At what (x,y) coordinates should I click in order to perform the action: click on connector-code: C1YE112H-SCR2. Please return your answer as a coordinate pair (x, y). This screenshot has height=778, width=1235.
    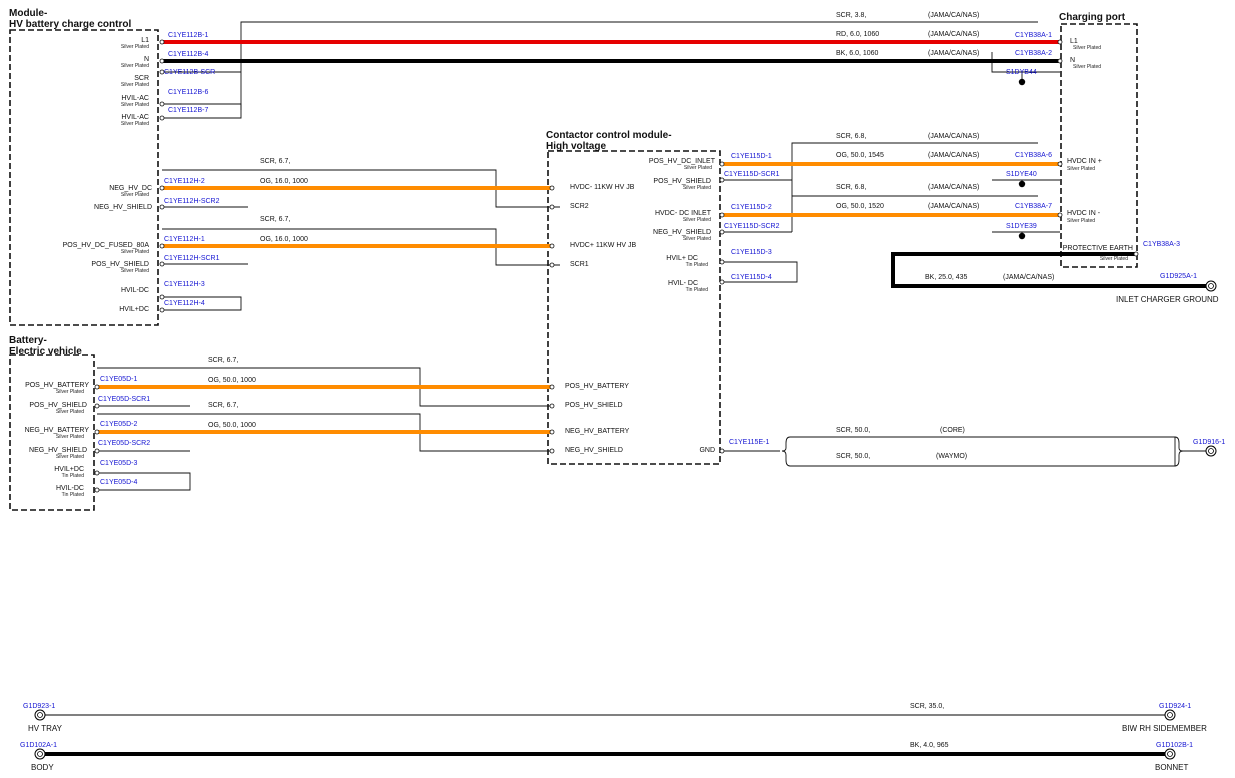
    Looking at the image, I should click on (192, 201).